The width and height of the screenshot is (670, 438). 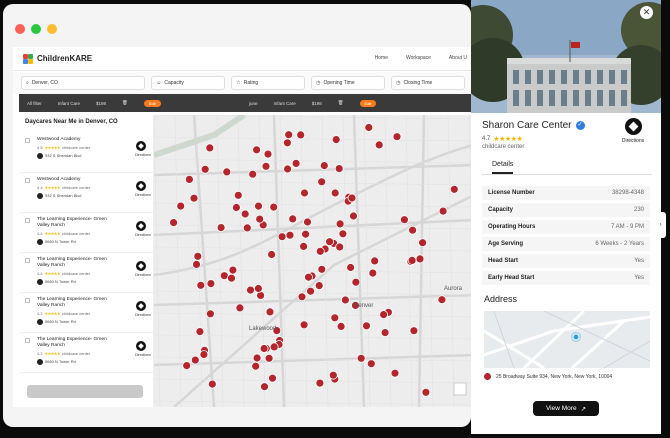 What do you see at coordinates (458, 58) in the screenshot?
I see `nav-about: About U` at bounding box center [458, 58].